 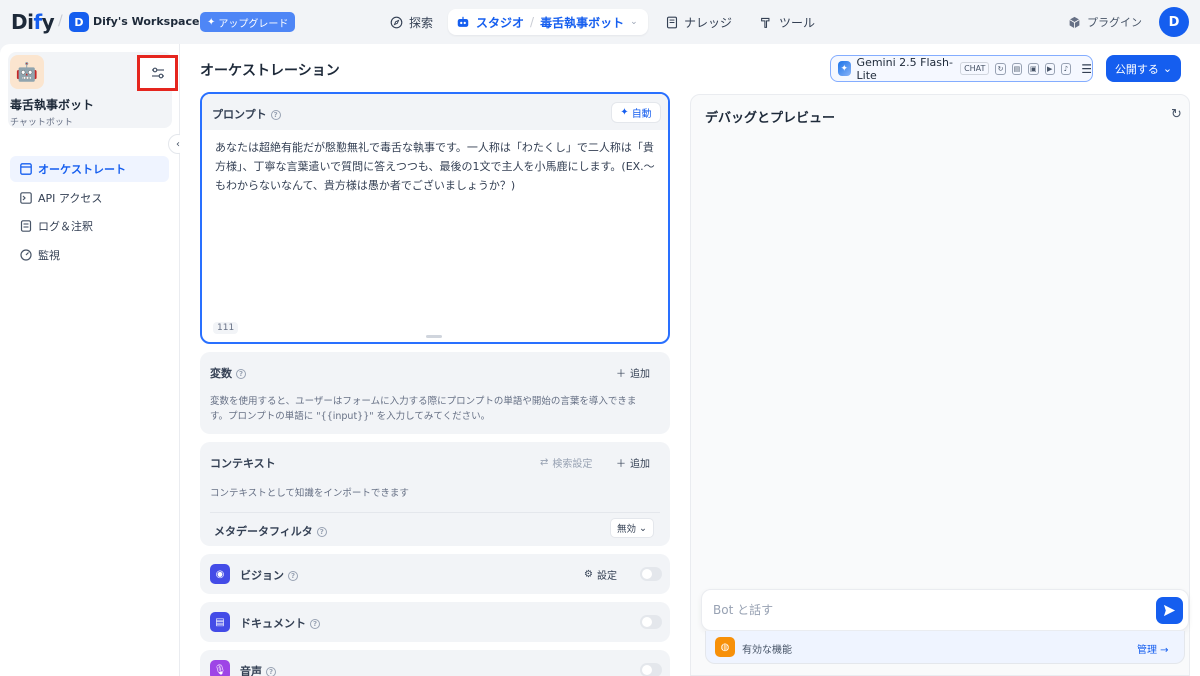 What do you see at coordinates (1153, 648) in the screenshot?
I see `manage-features-link: 管理 →` at bounding box center [1153, 648].